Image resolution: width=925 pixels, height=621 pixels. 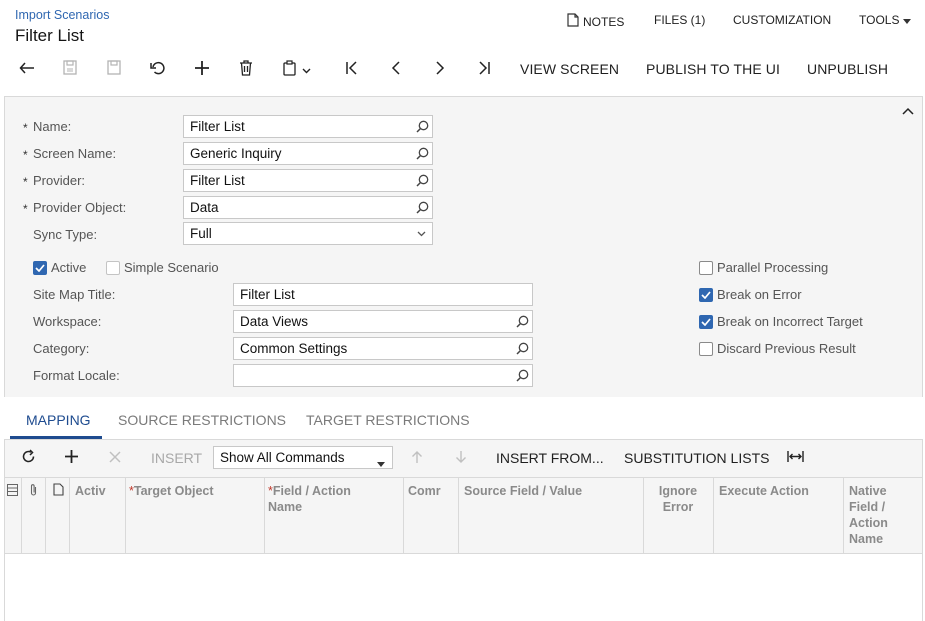 I want to click on provider-object-field: Data, so click(x=308, y=207).